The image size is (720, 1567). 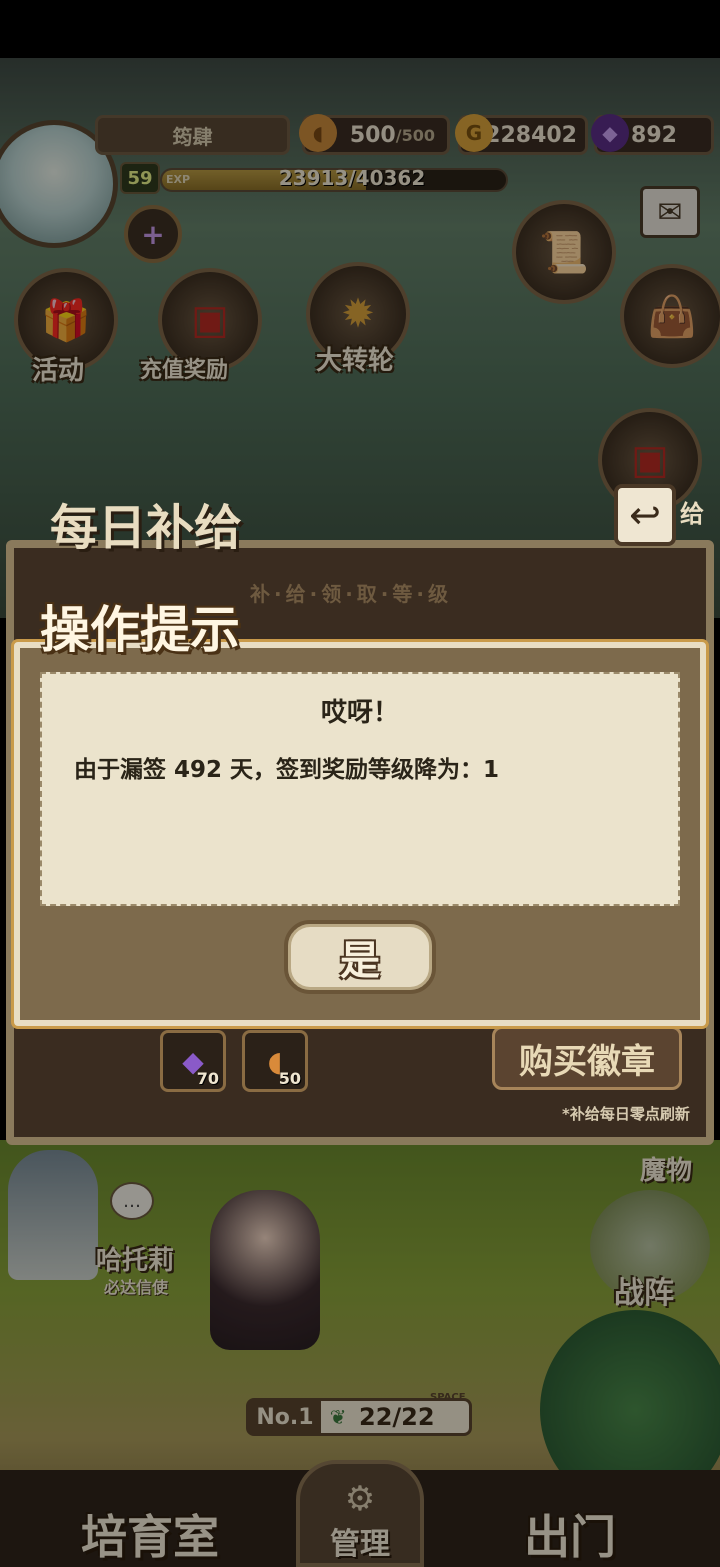 I want to click on back-button: ↩, so click(x=645, y=515).